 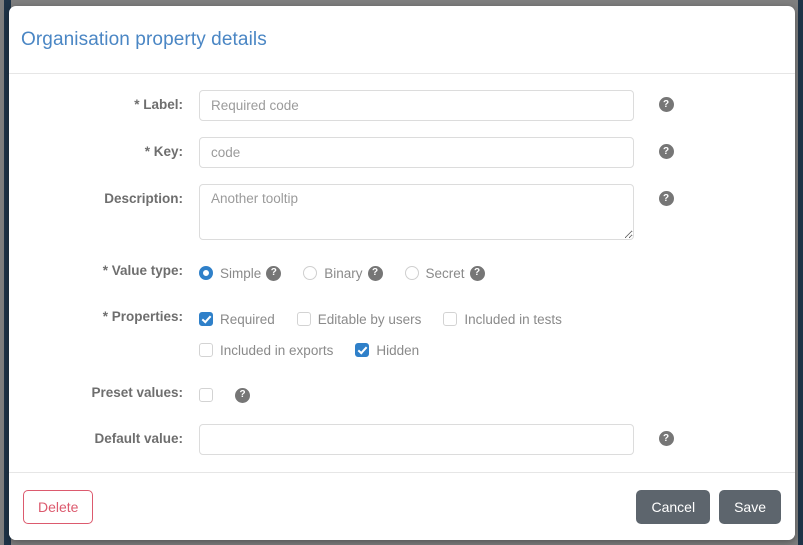 I want to click on default-value-control, so click(x=417, y=439).